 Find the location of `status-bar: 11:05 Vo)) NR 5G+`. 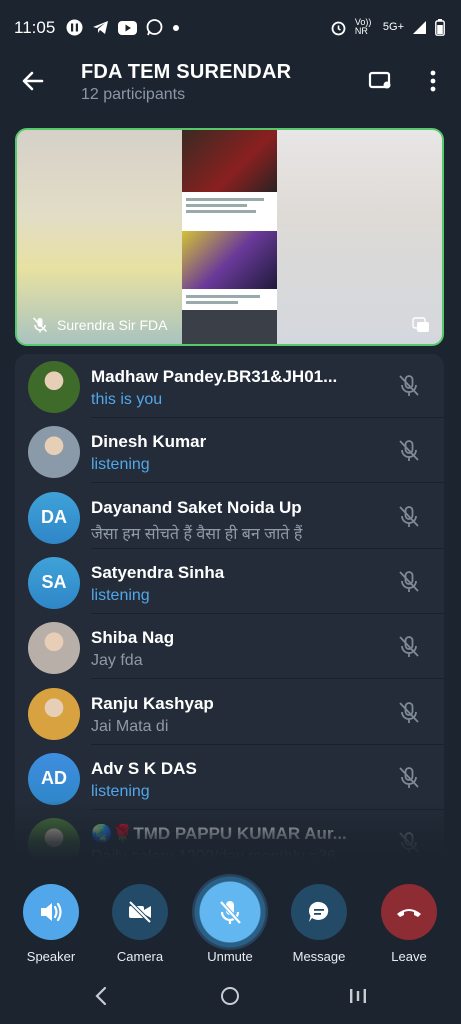

status-bar: 11:05 Vo)) NR 5G+ is located at coordinates (230, 28).